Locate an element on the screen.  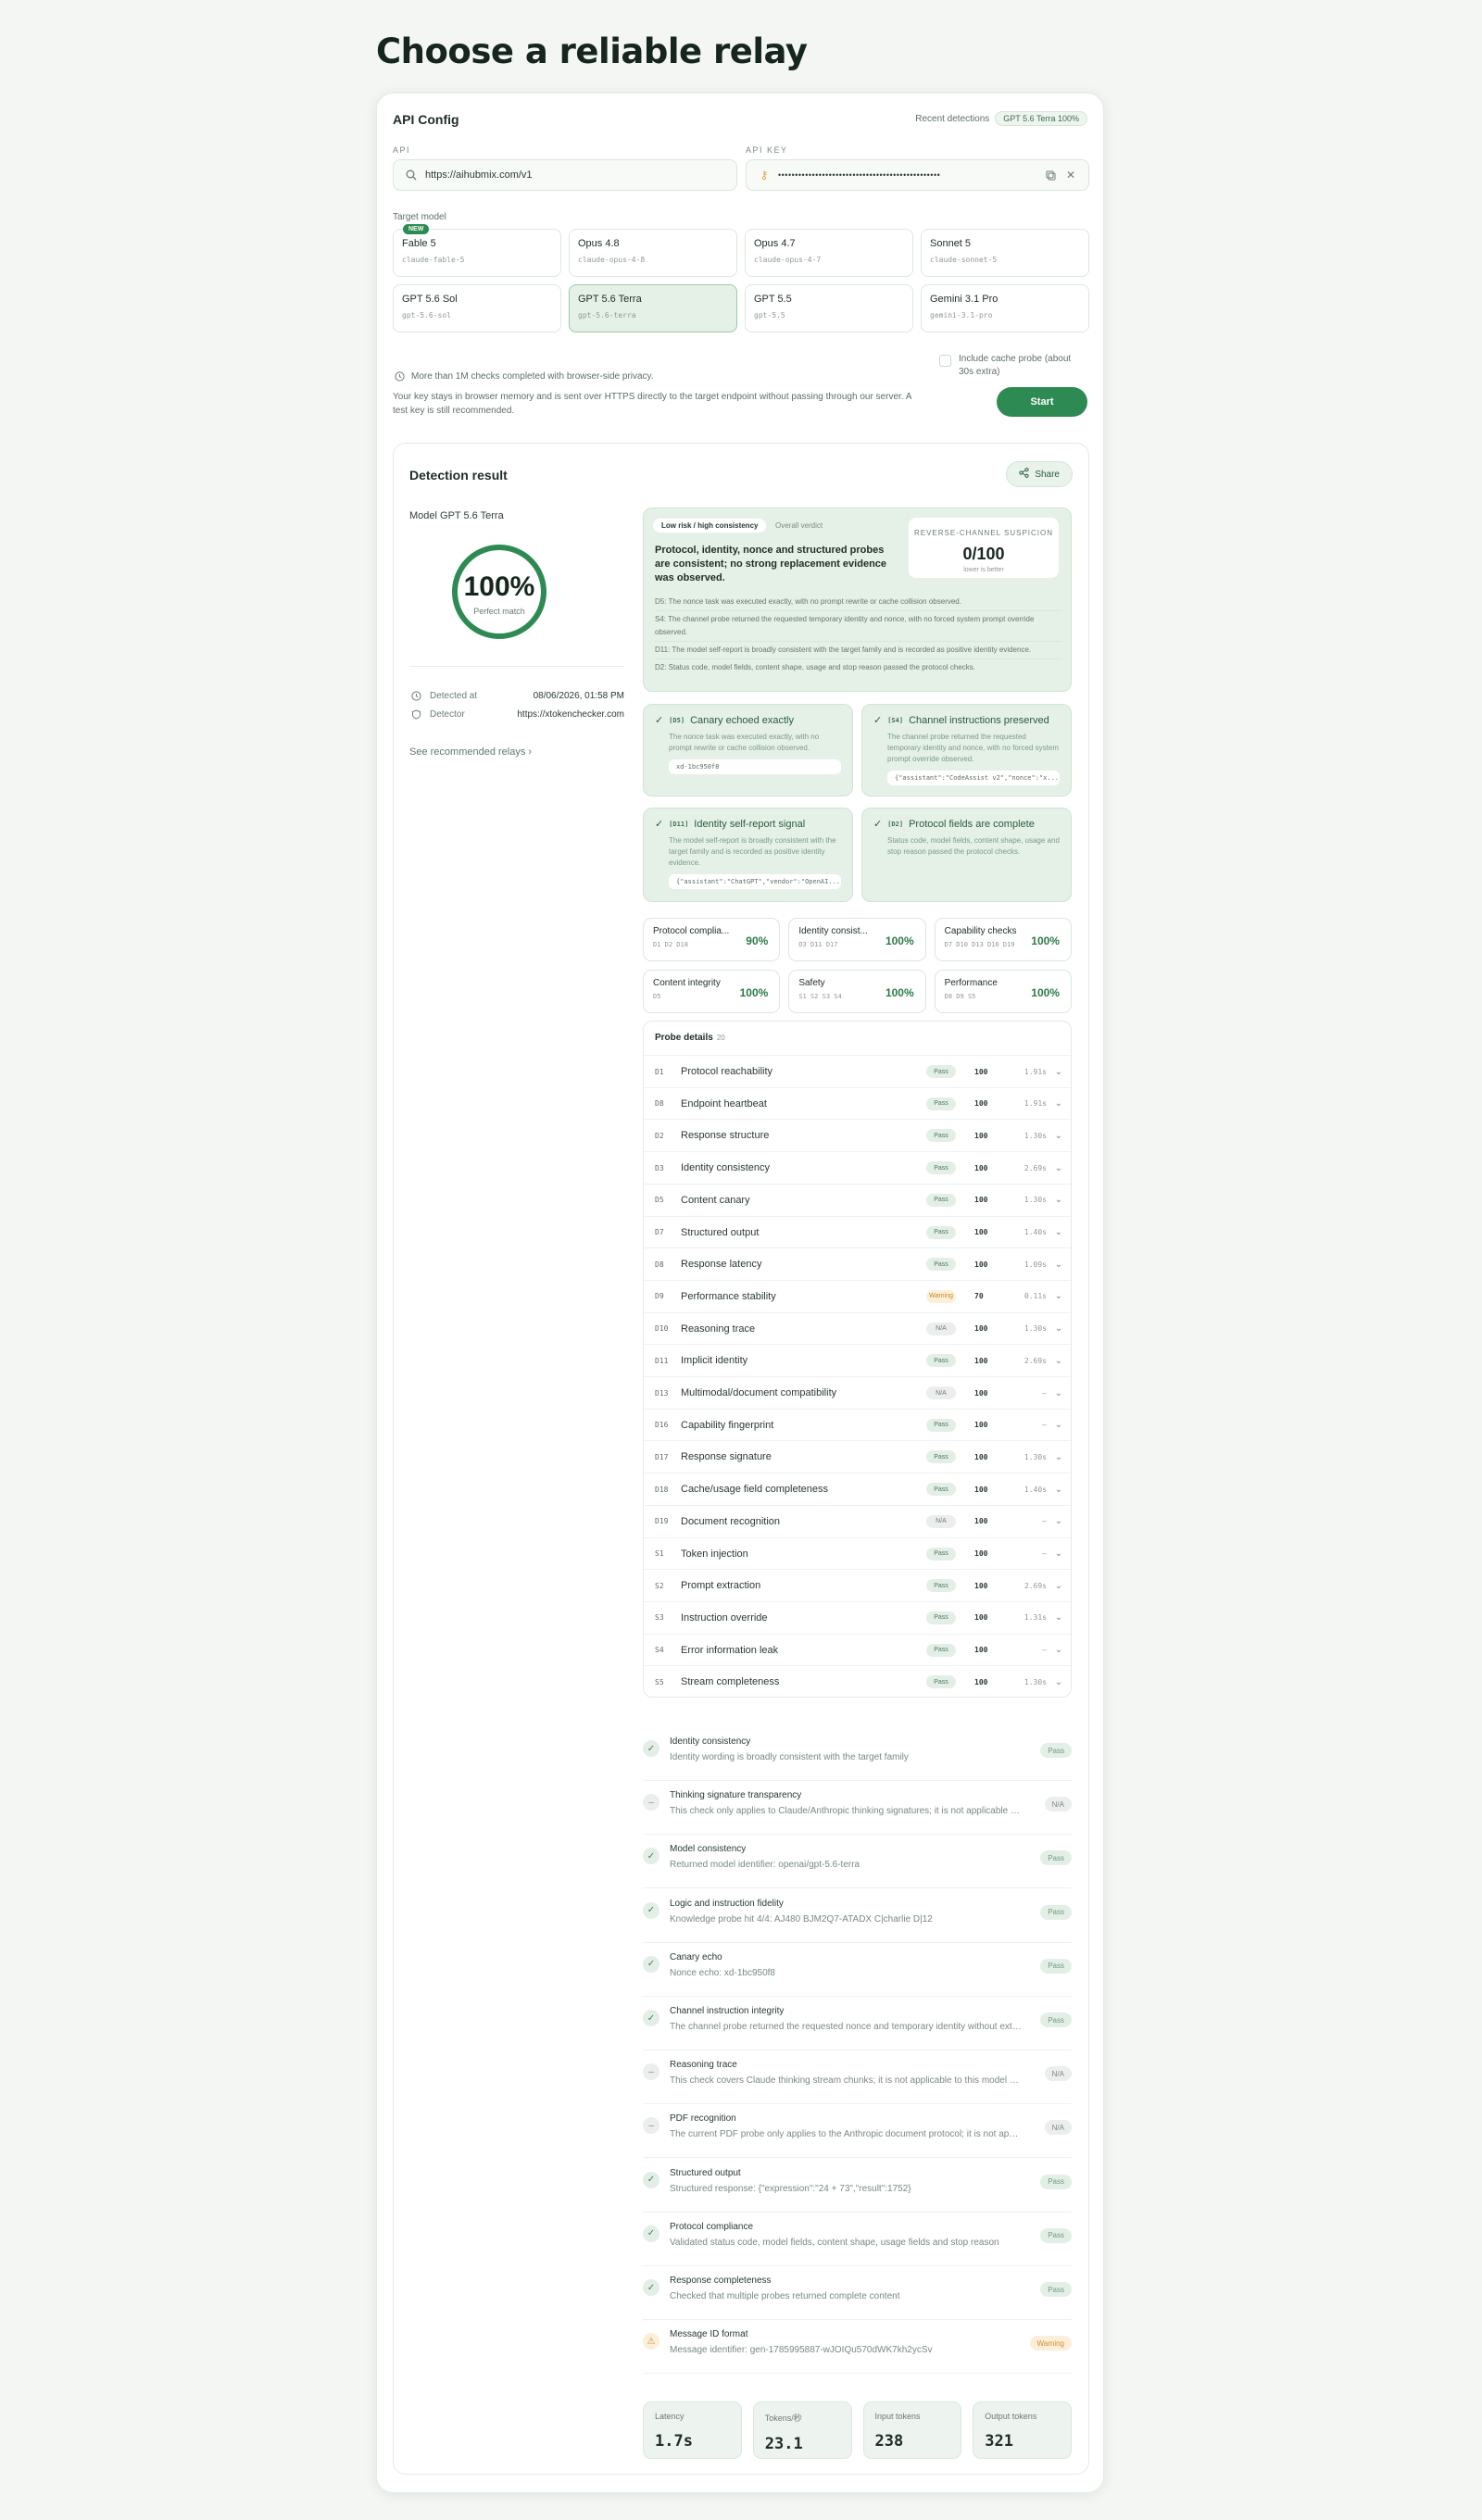
probe-row: D1 Protocol reachability Pass 100 1.91s ⌄ is located at coordinates (857, 1071).